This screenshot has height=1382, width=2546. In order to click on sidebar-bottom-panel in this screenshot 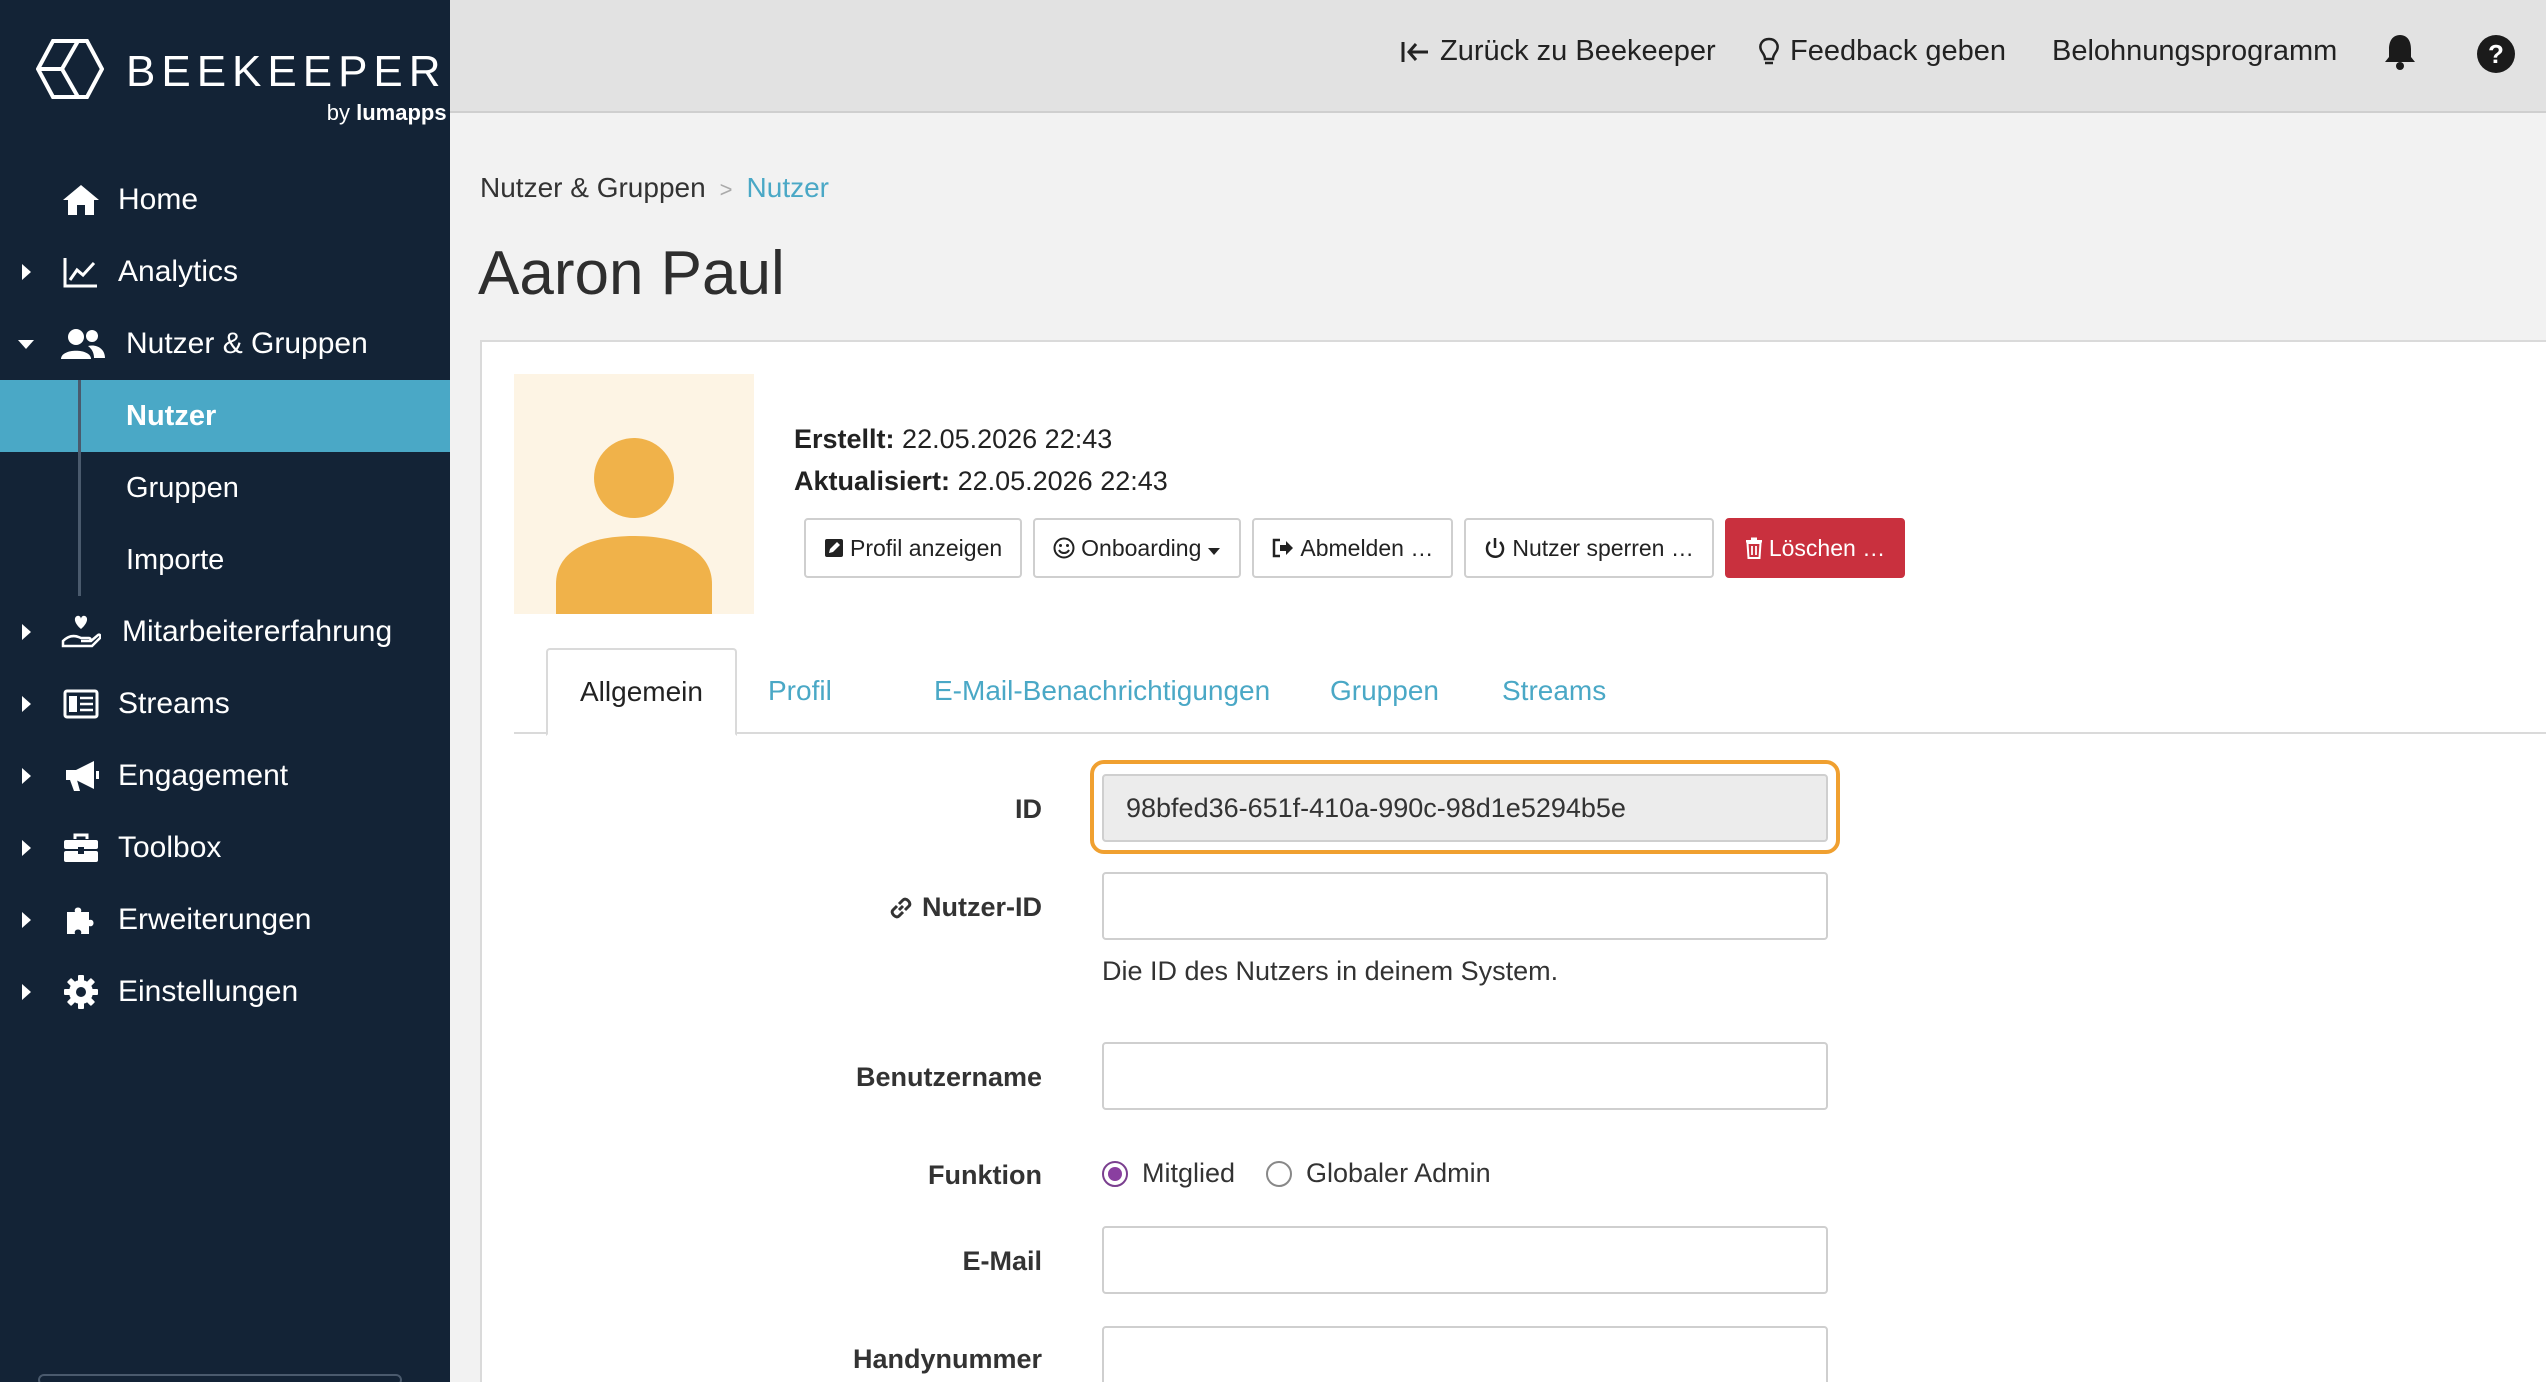, I will do `click(220, 1378)`.